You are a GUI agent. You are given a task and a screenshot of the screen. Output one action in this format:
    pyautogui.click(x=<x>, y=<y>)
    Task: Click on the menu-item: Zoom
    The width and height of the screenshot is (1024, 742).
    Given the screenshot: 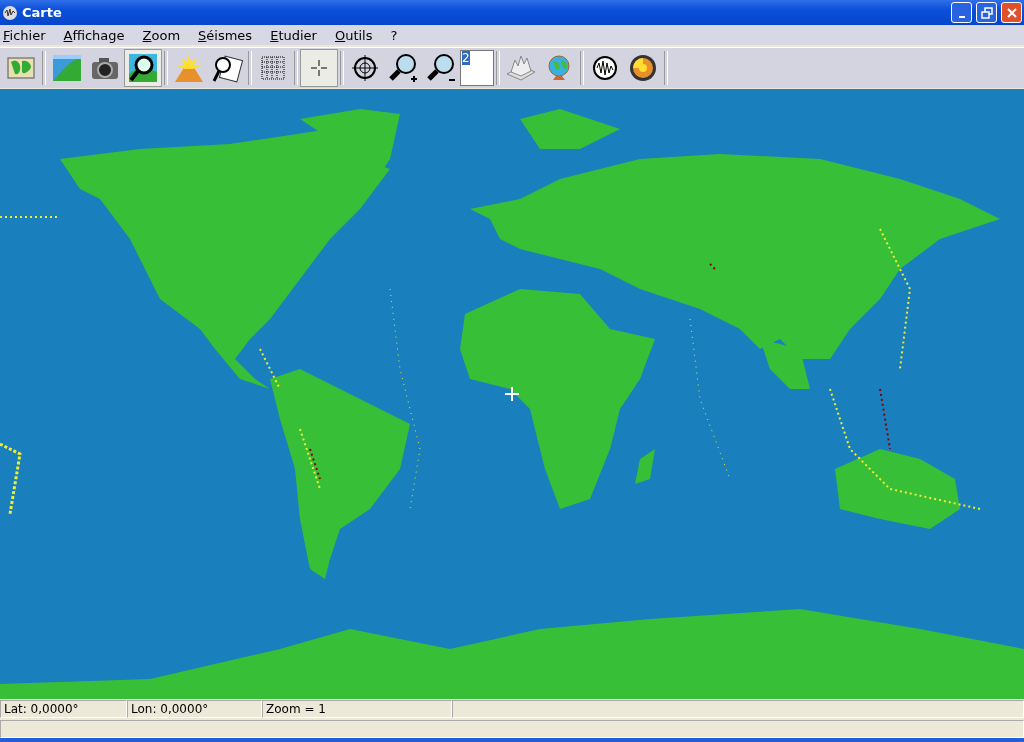 What is the action you would take?
    pyautogui.click(x=166, y=35)
    